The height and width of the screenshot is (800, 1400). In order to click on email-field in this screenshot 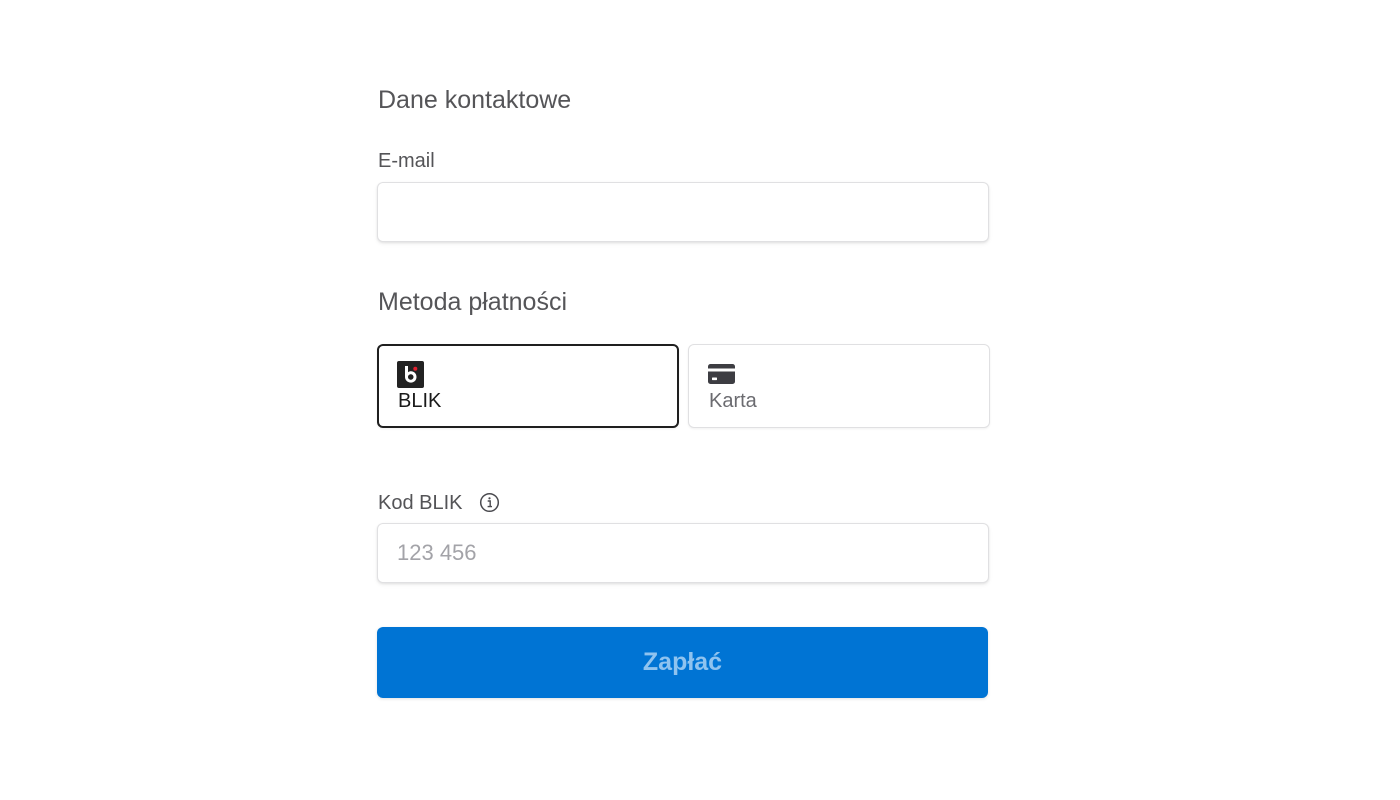, I will do `click(683, 212)`.